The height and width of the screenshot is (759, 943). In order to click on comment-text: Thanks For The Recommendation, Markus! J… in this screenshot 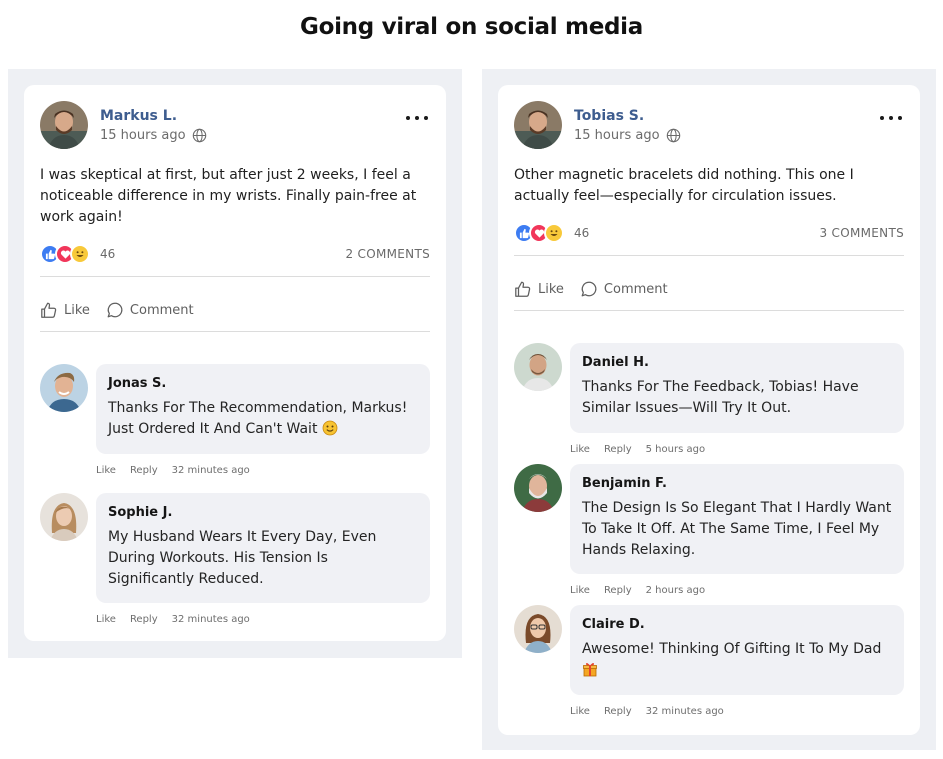, I will do `click(263, 420)`.